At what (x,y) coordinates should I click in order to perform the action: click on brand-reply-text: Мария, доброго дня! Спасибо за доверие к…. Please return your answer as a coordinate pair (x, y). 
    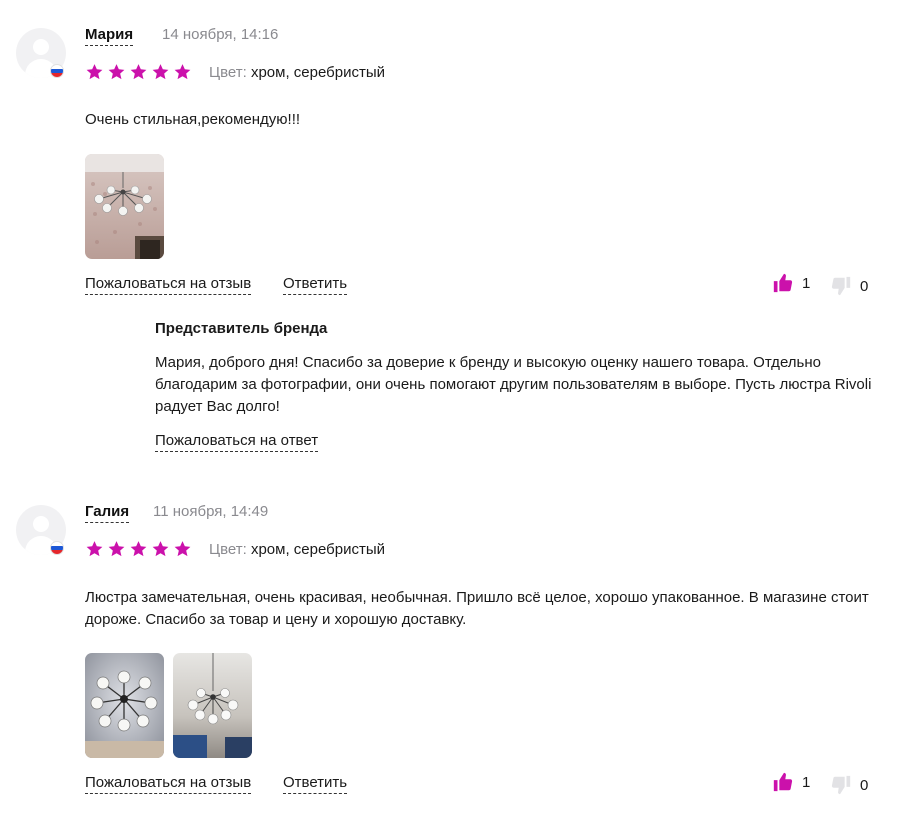
    Looking at the image, I should click on (513, 384).